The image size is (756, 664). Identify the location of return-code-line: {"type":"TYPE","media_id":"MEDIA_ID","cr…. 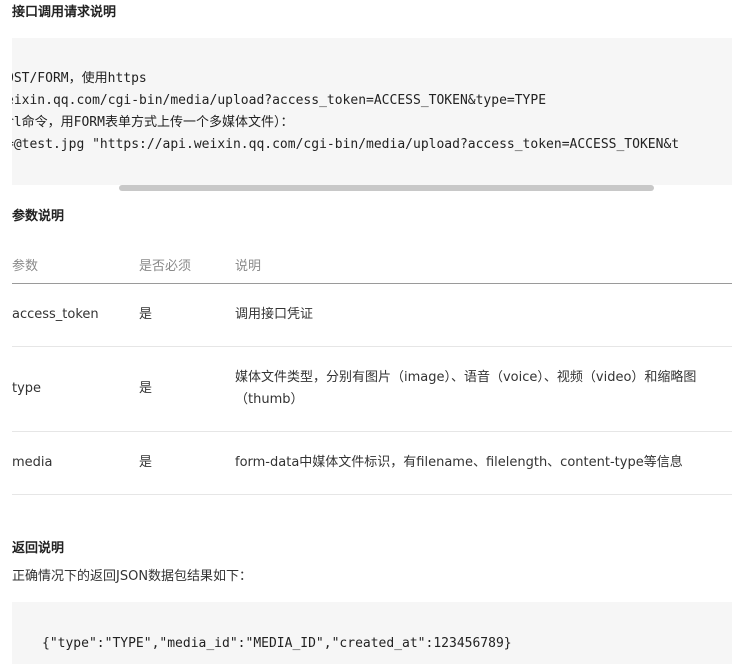
(277, 643).